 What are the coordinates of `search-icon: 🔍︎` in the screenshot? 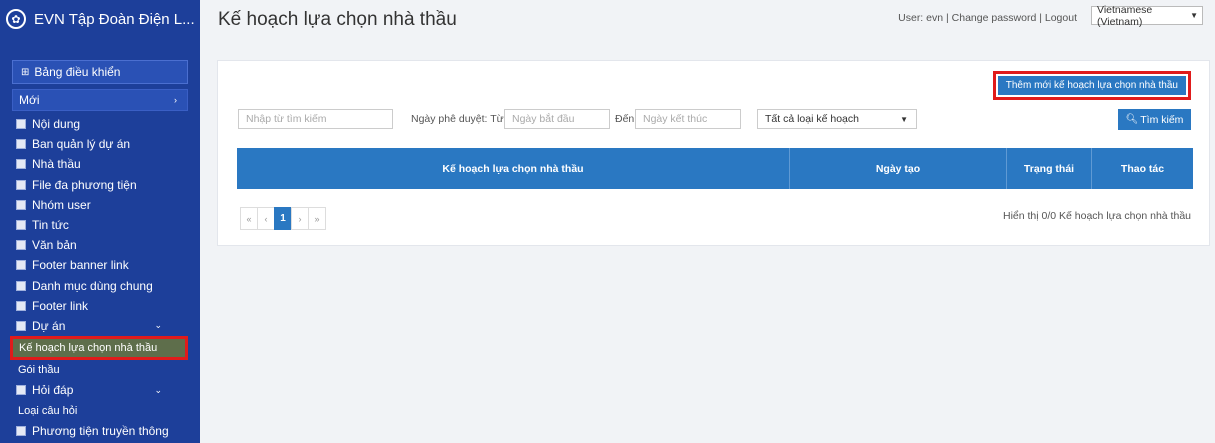 It's located at (1132, 119).